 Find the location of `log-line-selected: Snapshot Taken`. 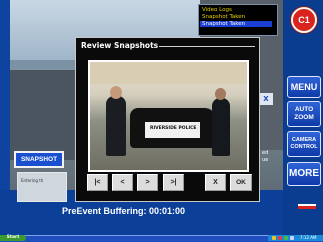

log-line-selected: Snapshot Taken is located at coordinates (236, 24).